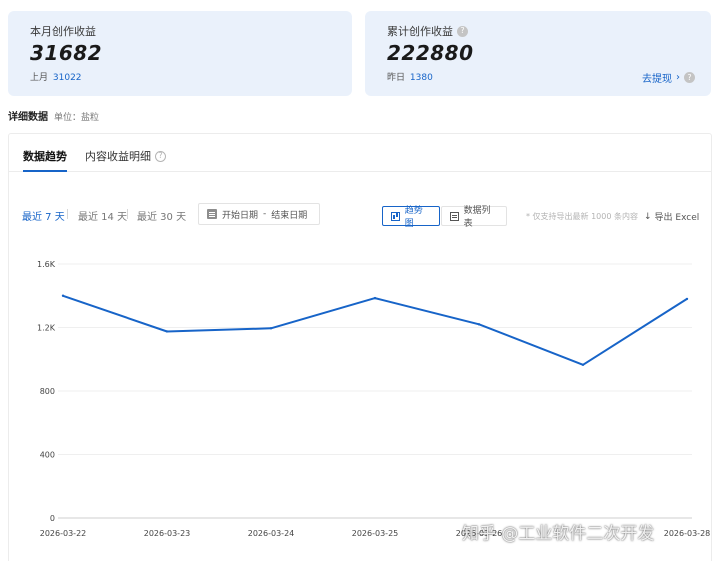 This screenshot has width=720, height=561. What do you see at coordinates (421, 78) in the screenshot?
I see `yesterday-value: 1380` at bounding box center [421, 78].